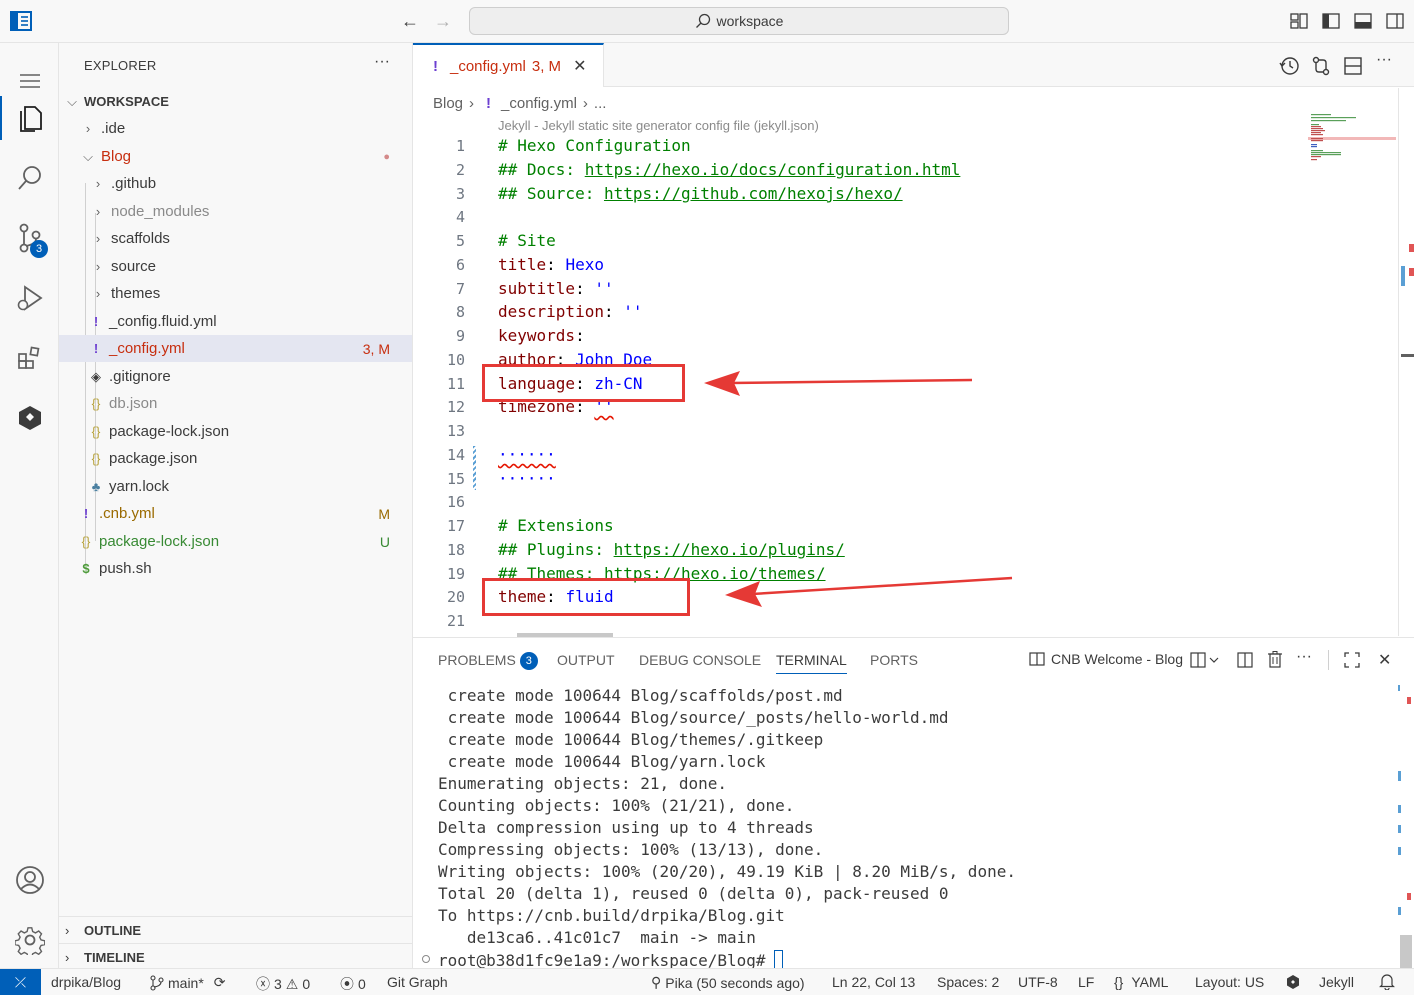  What do you see at coordinates (29, 358) in the screenshot?
I see `extensions-icon` at bounding box center [29, 358].